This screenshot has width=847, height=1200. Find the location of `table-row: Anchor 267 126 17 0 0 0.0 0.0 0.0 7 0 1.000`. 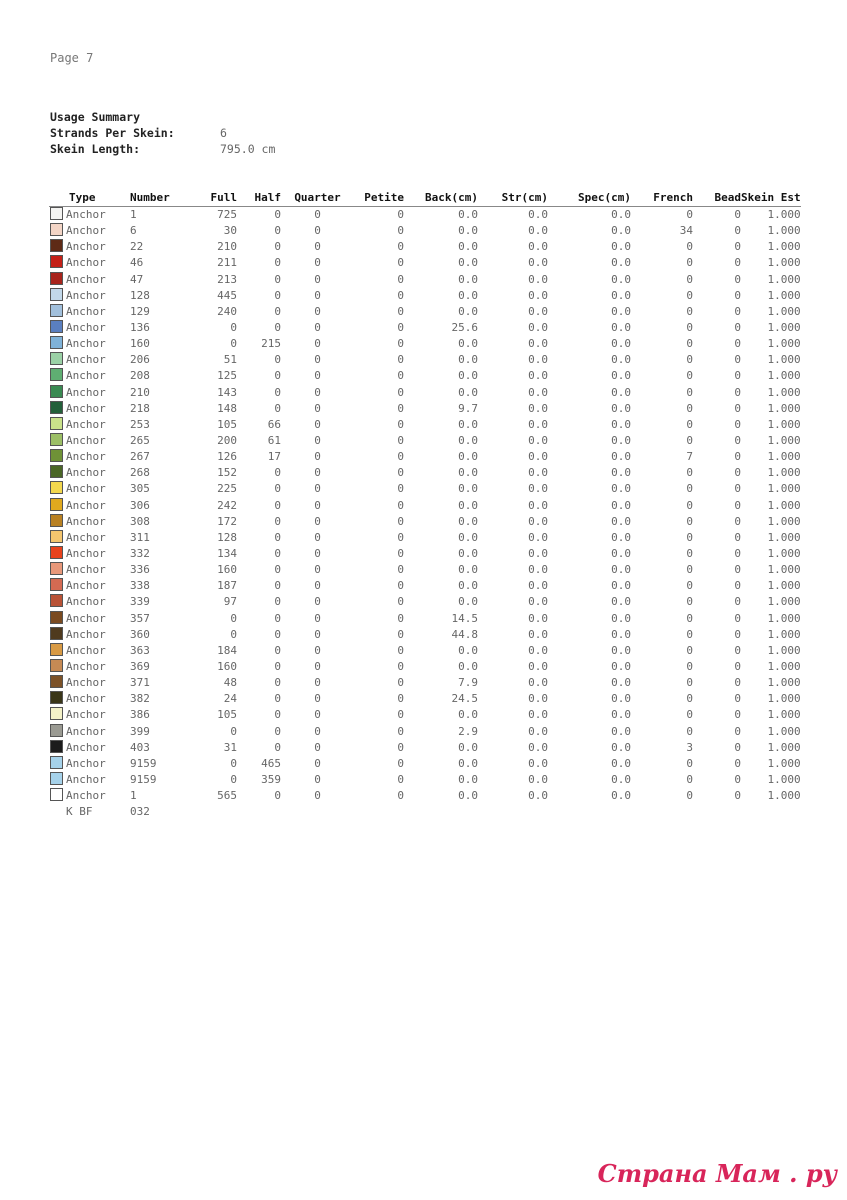

table-row: Anchor 267 126 17 0 0 0.0 0.0 0.0 7 0 1.000 is located at coordinates (425, 457).